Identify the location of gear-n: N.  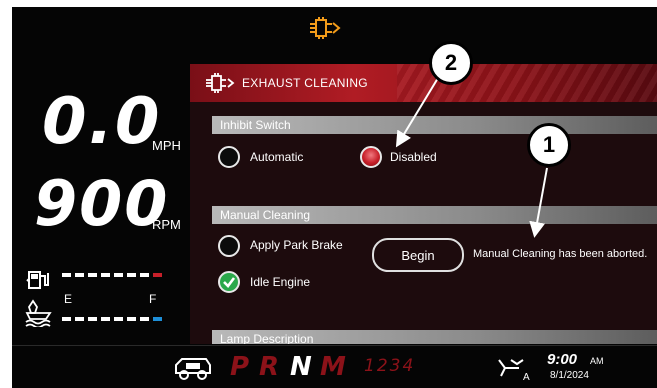
(301, 367).